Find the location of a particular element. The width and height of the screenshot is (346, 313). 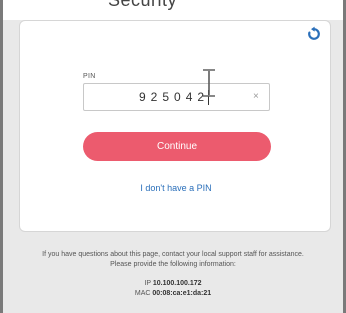

pin-input-value: 925042 is located at coordinates (174, 97).